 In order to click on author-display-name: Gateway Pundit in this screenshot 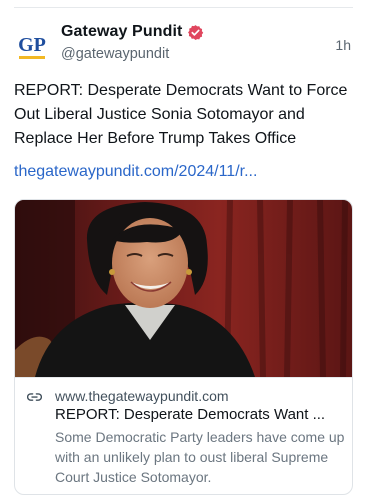, I will do `click(121, 32)`.